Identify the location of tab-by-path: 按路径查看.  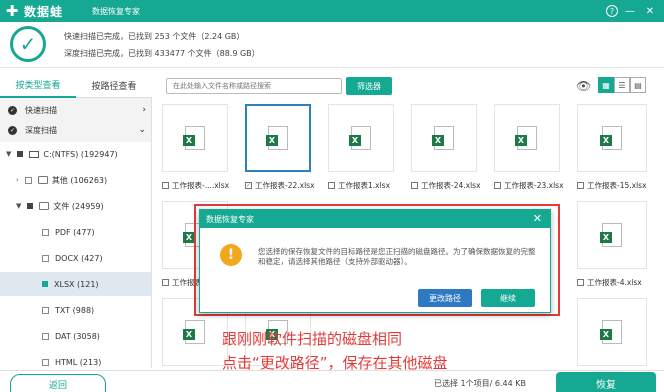
(114, 85).